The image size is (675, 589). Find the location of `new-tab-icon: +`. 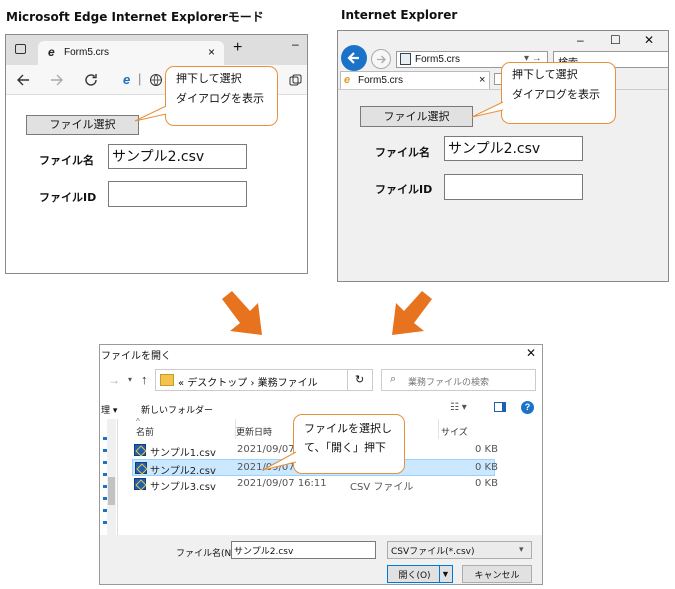

new-tab-icon: + is located at coordinates (237, 48).